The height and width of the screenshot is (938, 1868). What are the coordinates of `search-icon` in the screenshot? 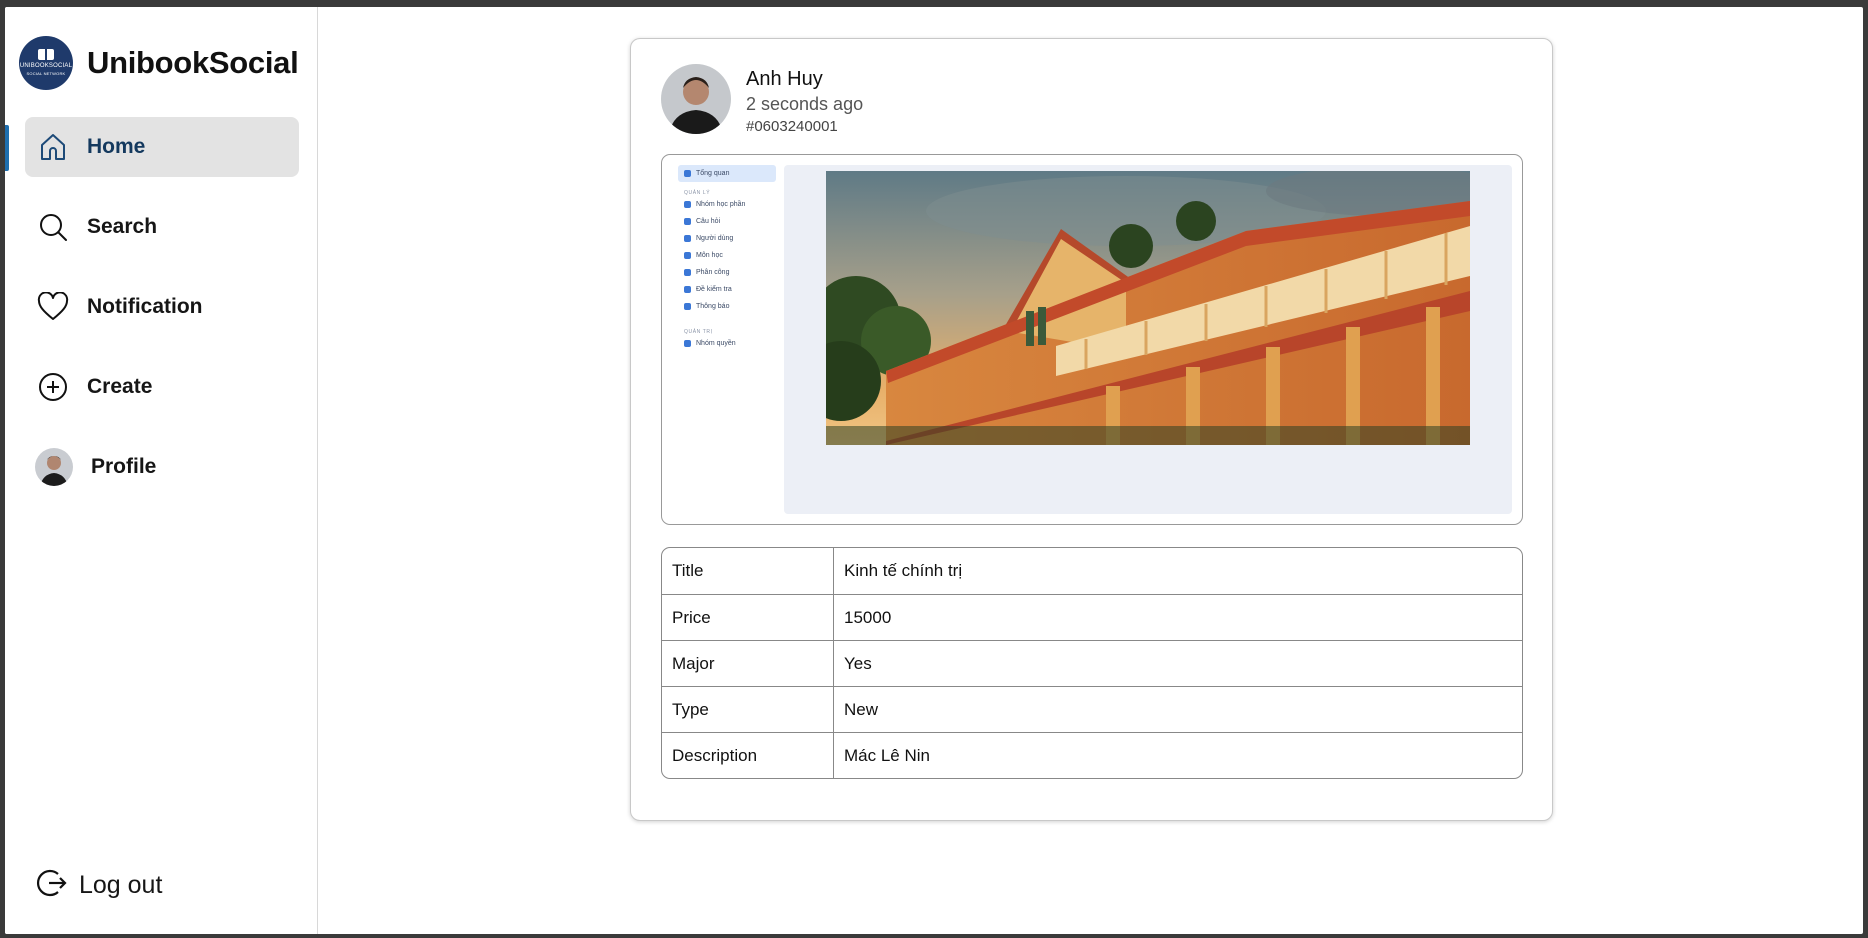 It's located at (53, 227).